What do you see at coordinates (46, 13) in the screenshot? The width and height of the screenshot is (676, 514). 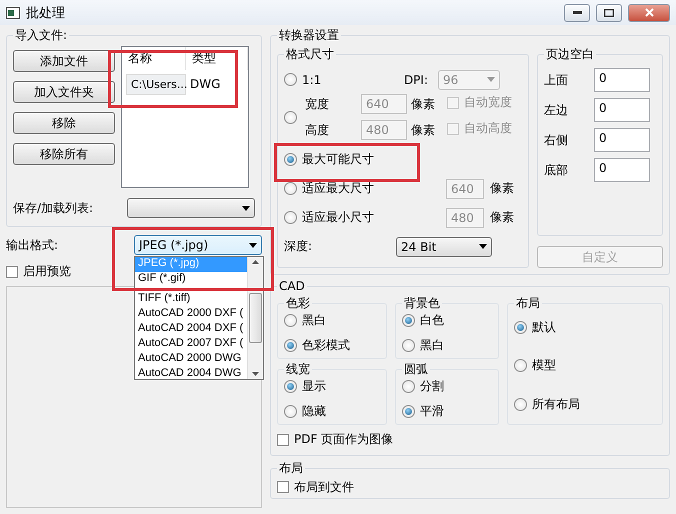 I see `window-title: 批处理` at bounding box center [46, 13].